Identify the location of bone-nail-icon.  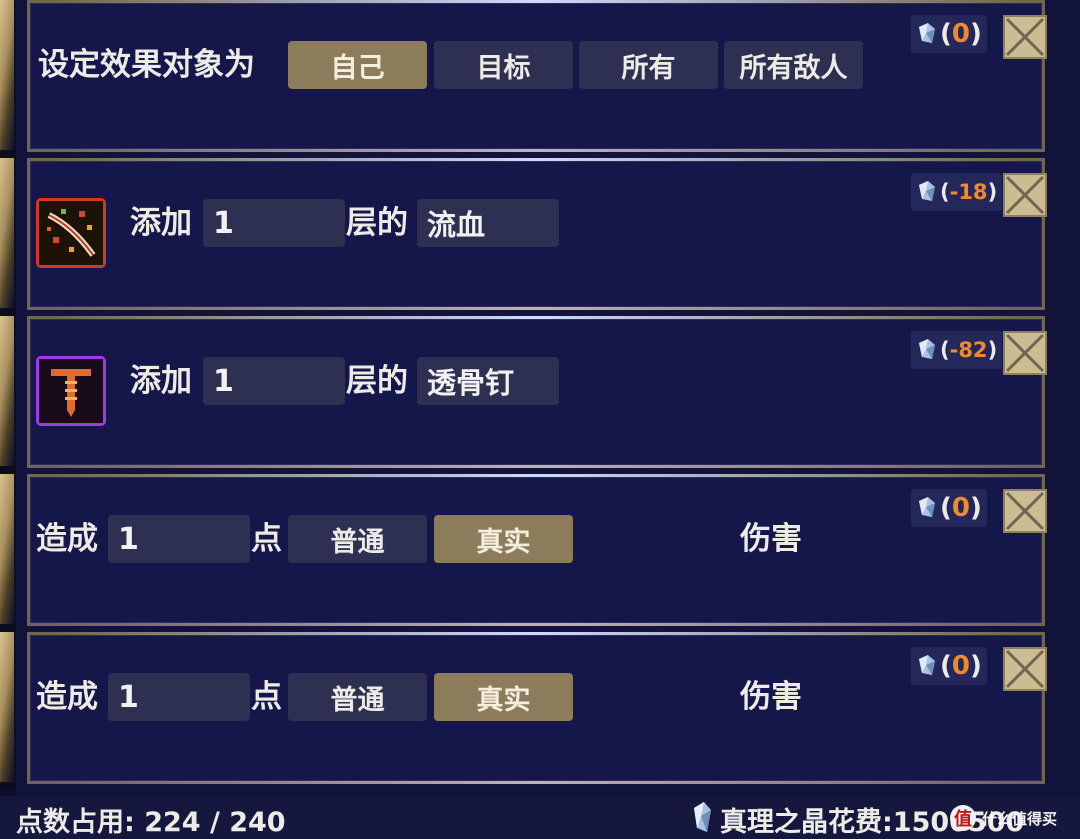
(71, 391).